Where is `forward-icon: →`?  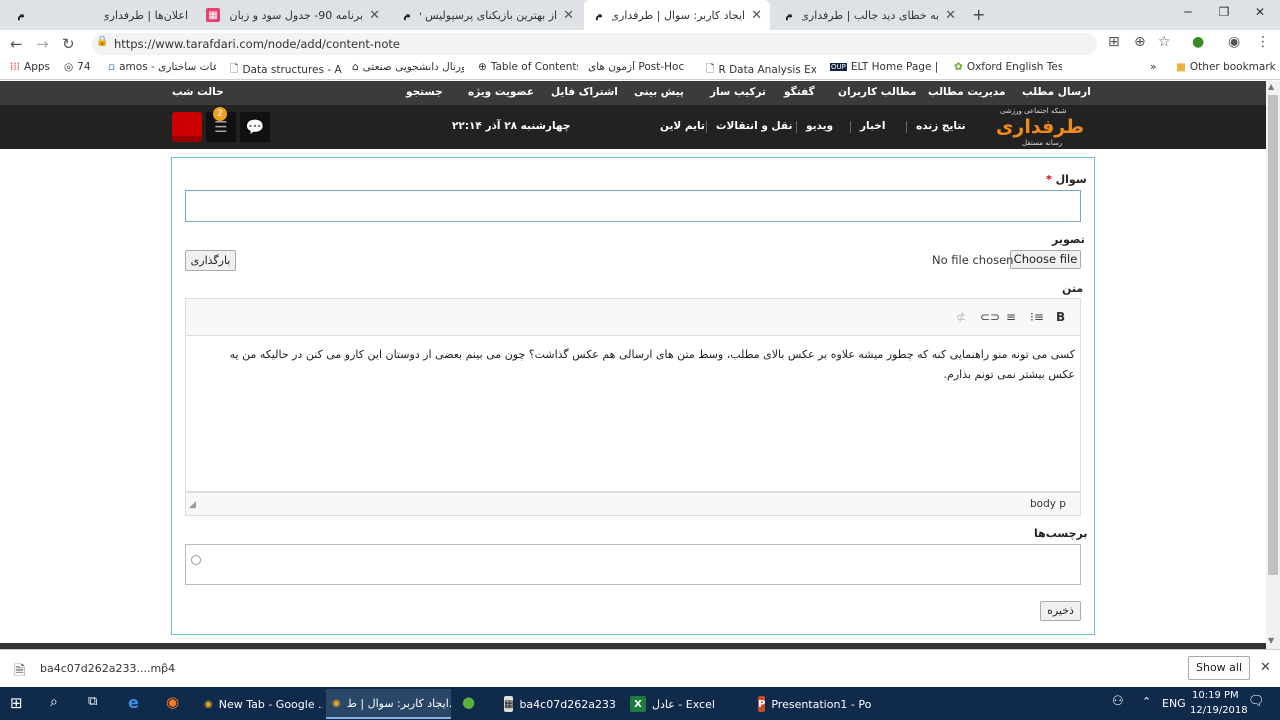 forward-icon: → is located at coordinates (42, 44).